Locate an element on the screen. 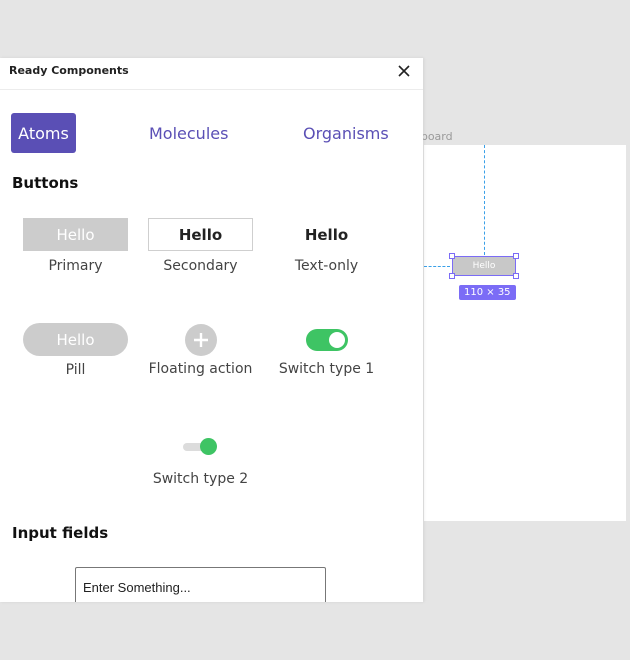 The image size is (630, 660). text-only-button-preview: Hello is located at coordinates (326, 234).